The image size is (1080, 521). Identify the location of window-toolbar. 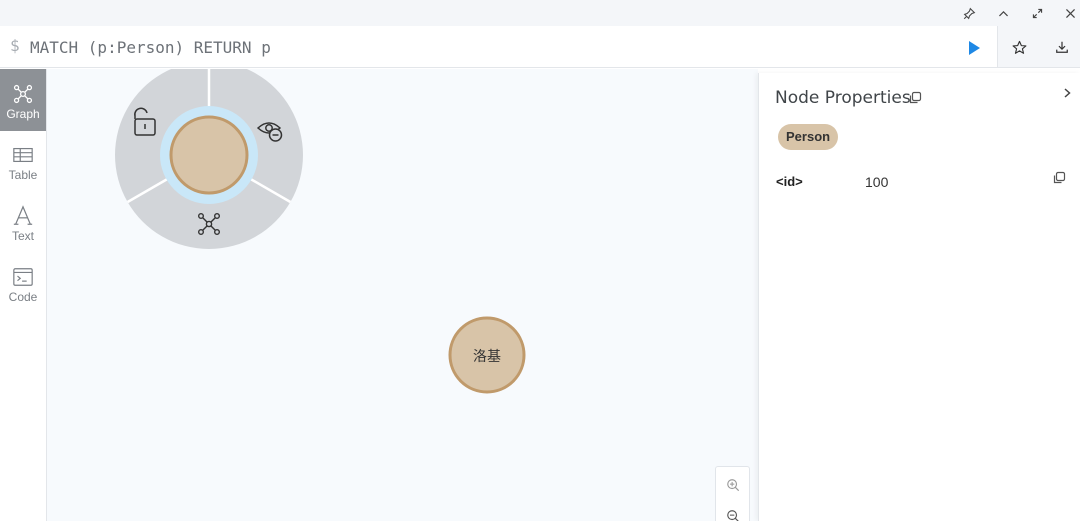
(540, 13).